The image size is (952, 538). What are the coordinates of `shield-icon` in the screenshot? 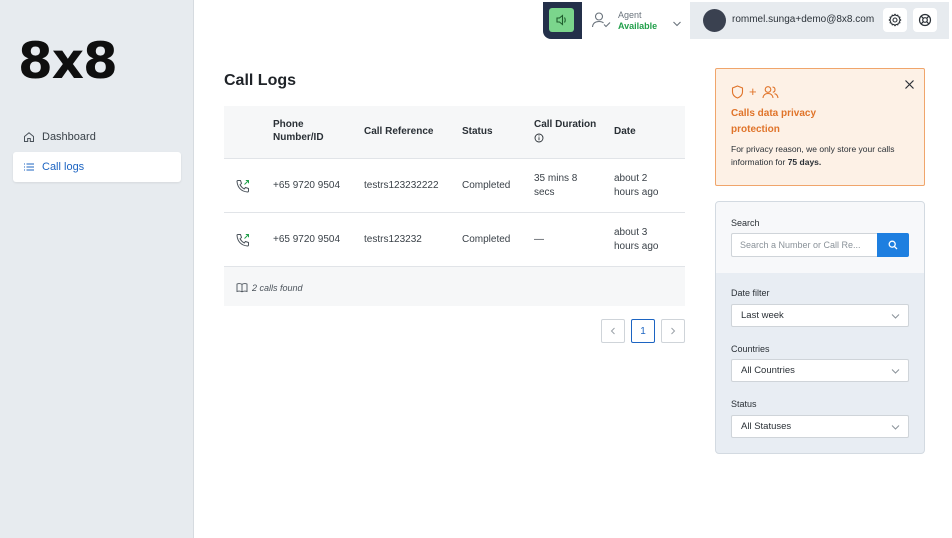 It's located at (737, 91).